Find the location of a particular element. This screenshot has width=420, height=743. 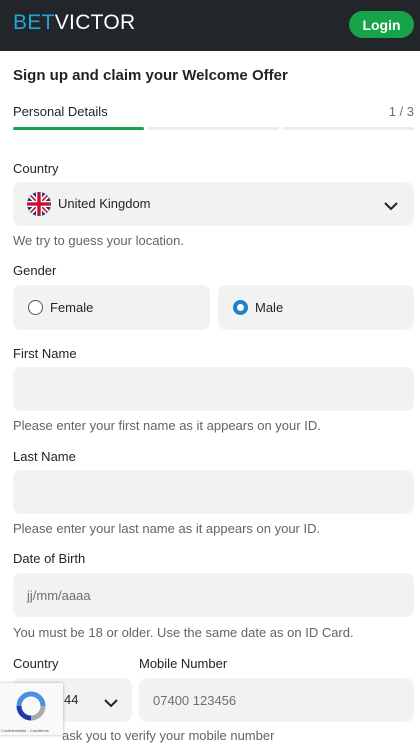

first-name-input is located at coordinates (213, 389).